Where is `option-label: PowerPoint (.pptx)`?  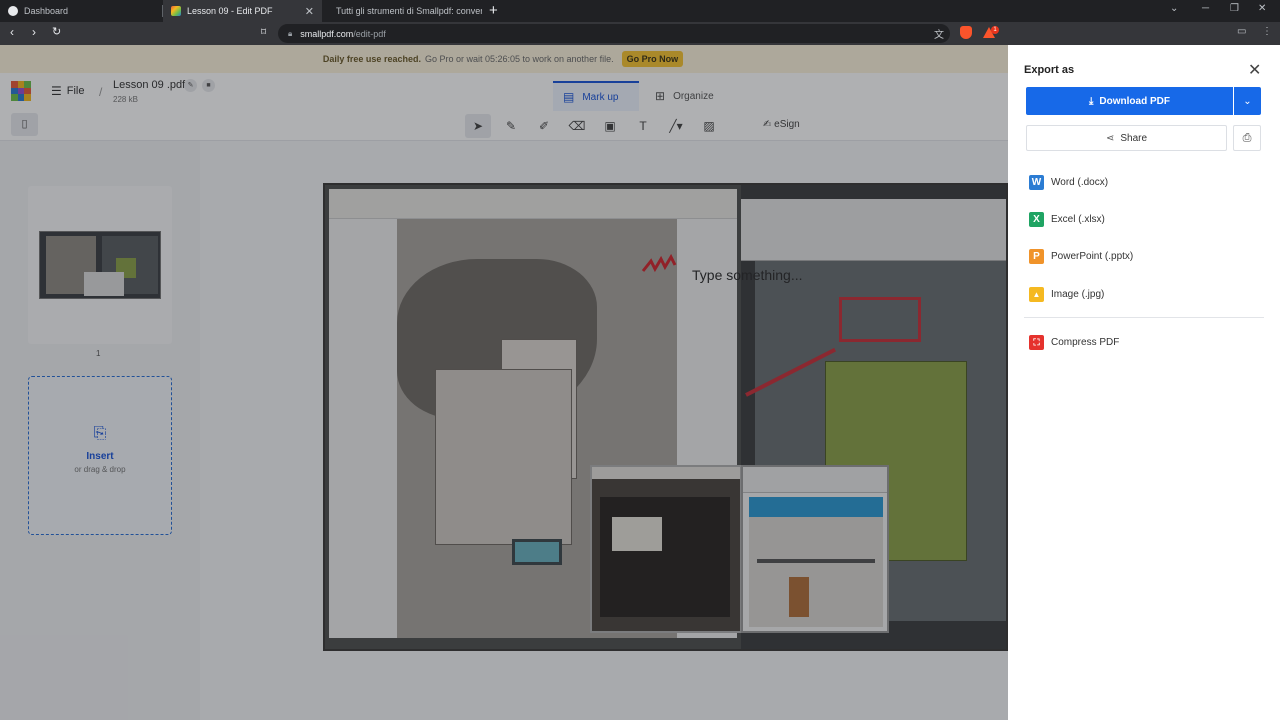
option-label: PowerPoint (.pptx) is located at coordinates (1092, 256).